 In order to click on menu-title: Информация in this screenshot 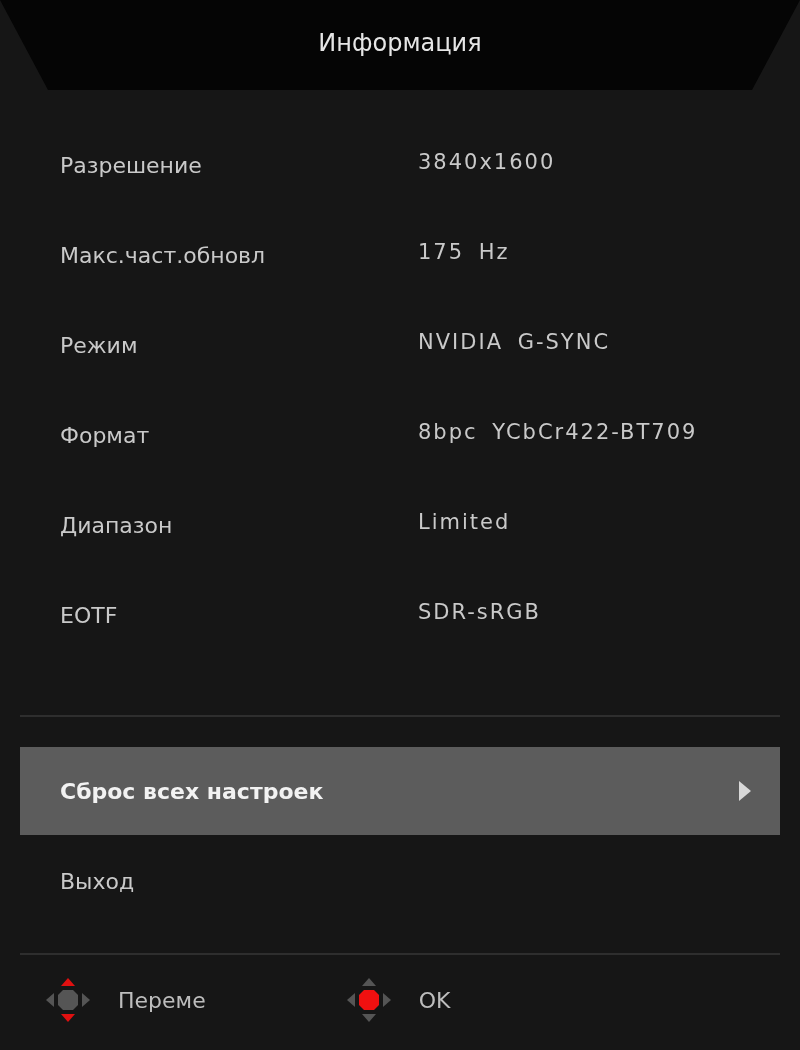, I will do `click(400, 44)`.